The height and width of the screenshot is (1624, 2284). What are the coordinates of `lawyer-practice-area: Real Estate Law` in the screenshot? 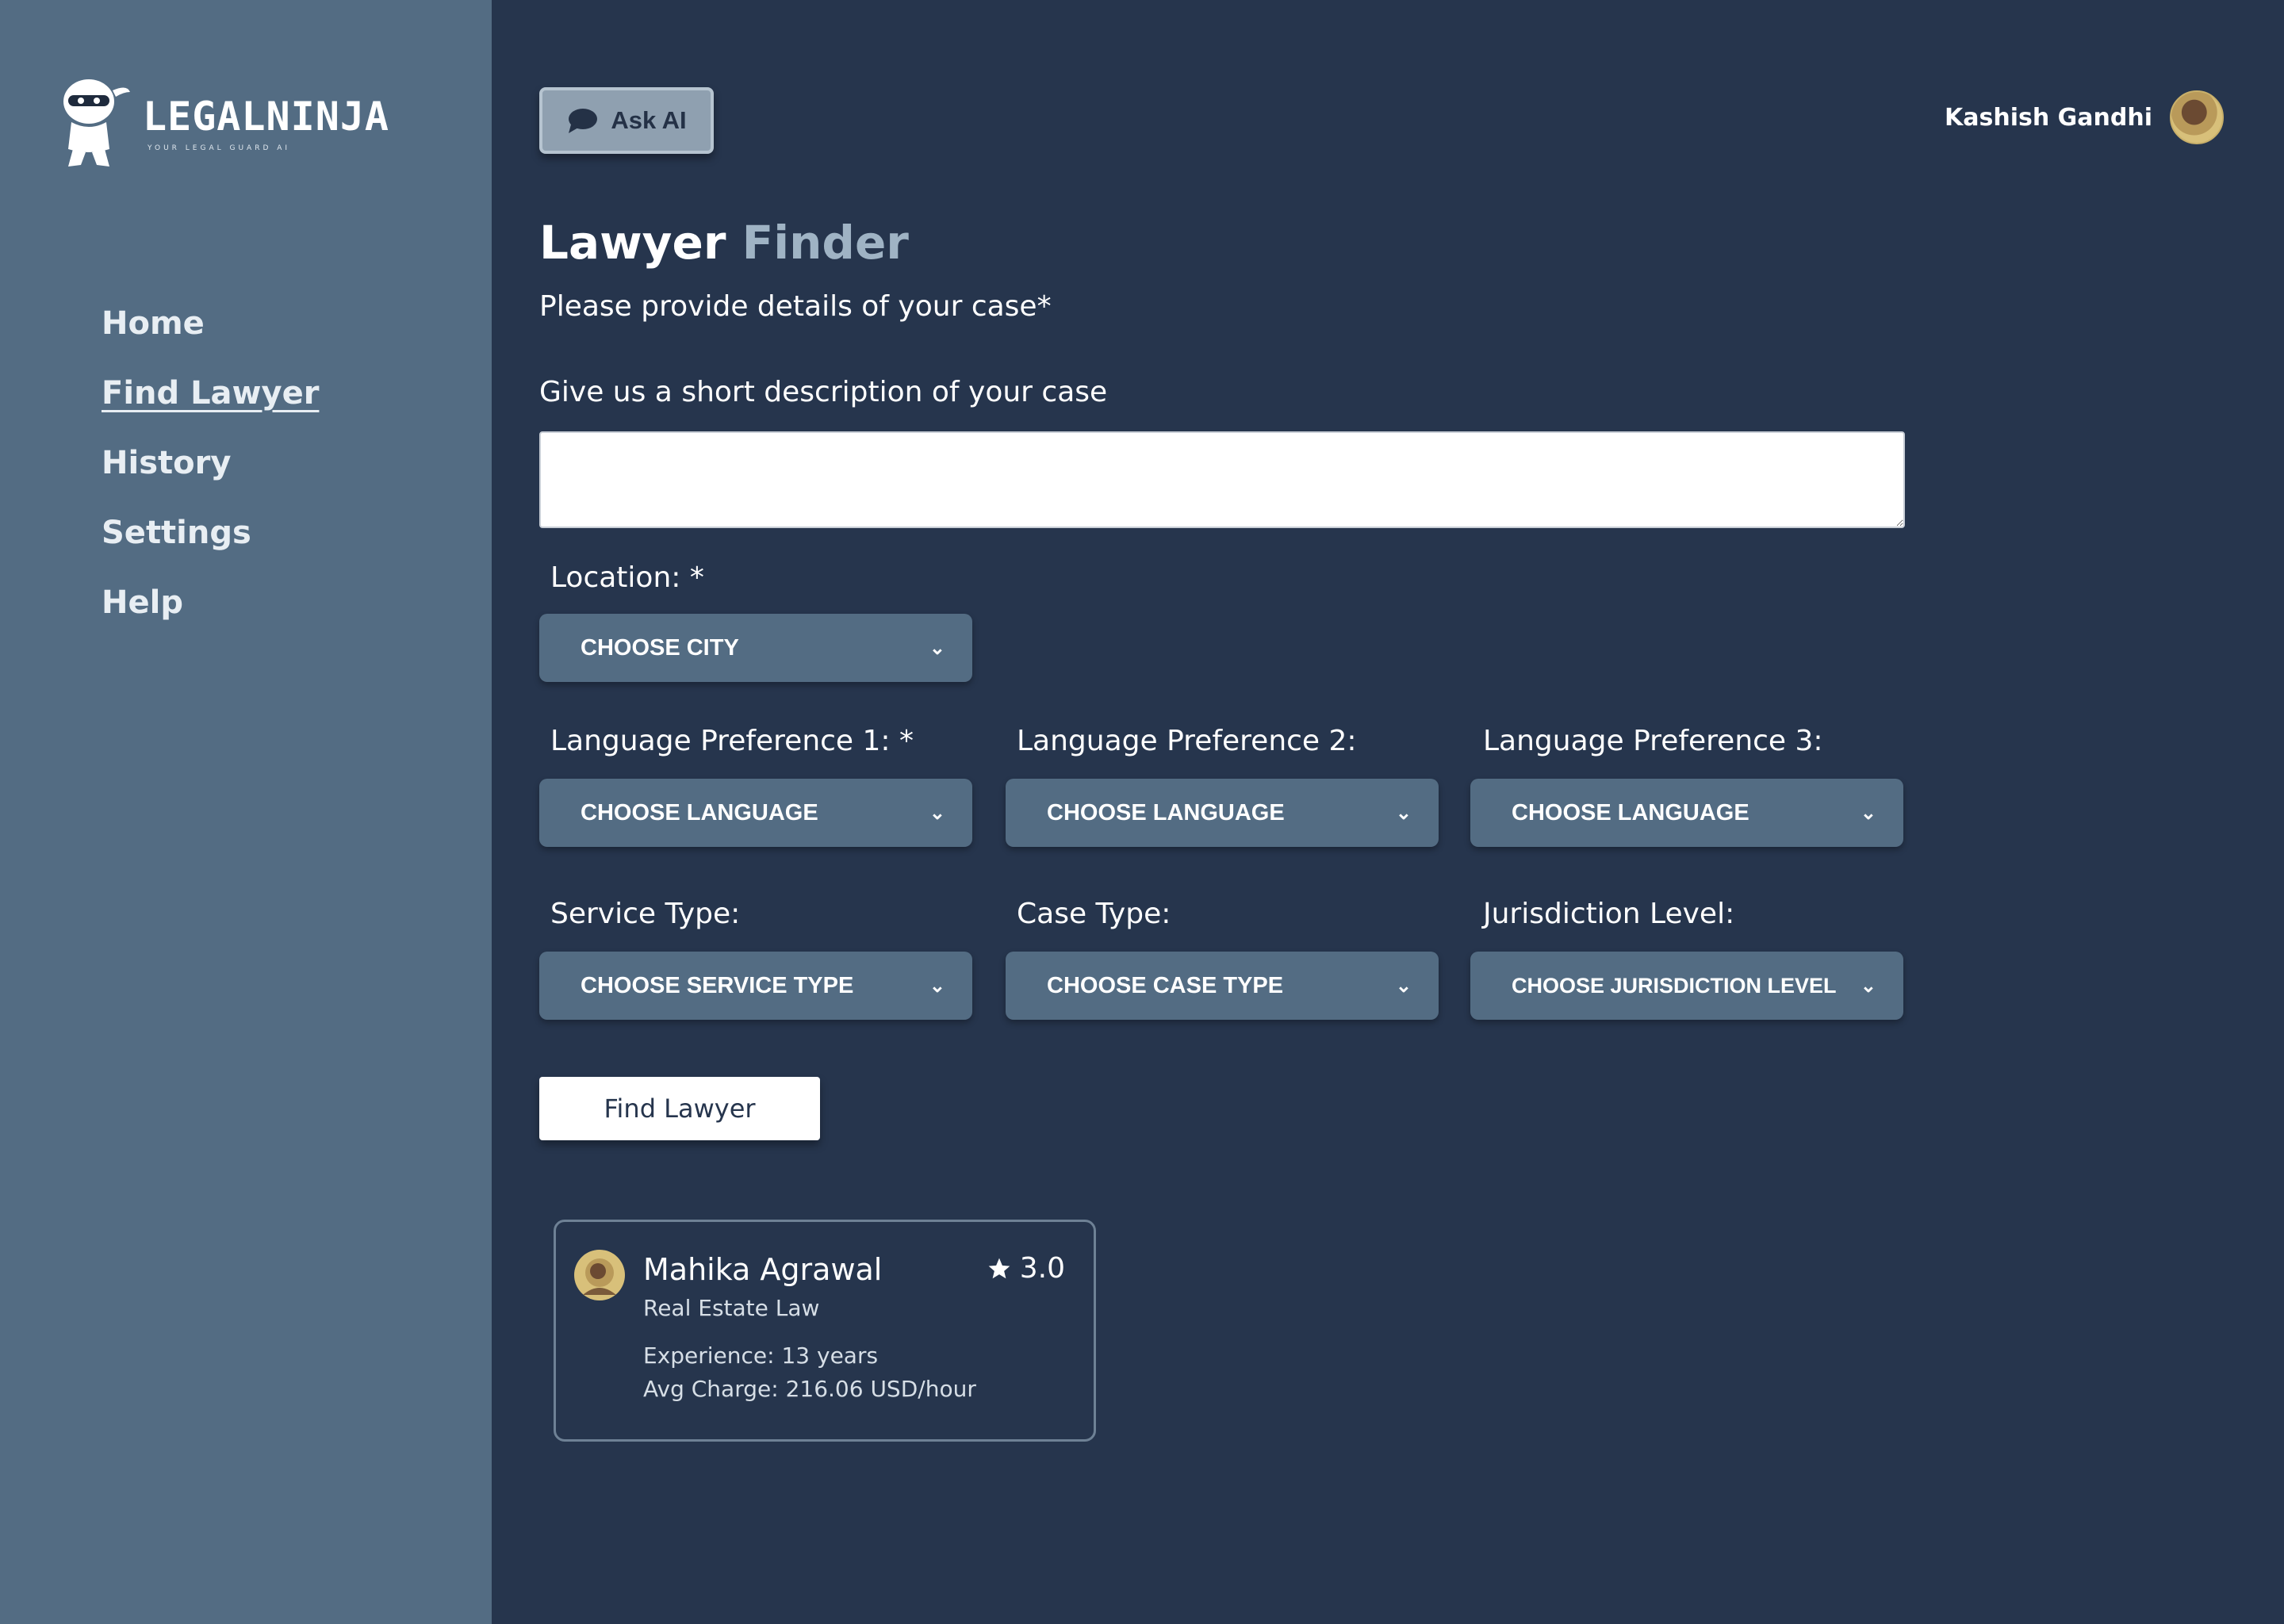 It's located at (731, 1308).